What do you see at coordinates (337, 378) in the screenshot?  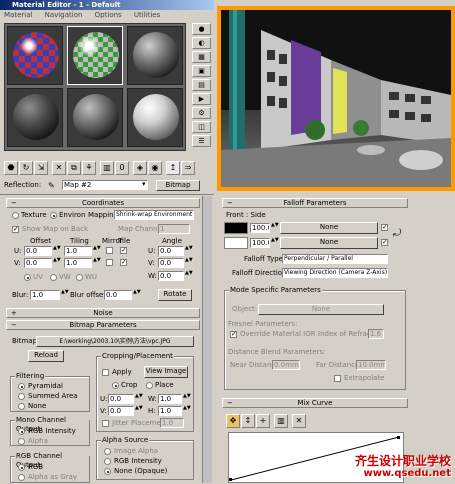 I see `extrapolate-checkbox` at bounding box center [337, 378].